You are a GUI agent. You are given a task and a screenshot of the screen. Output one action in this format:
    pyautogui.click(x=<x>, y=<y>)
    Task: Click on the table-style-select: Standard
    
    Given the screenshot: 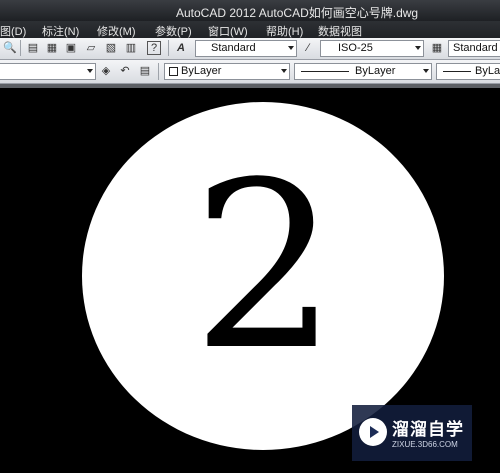 What is the action you would take?
    pyautogui.click(x=474, y=48)
    